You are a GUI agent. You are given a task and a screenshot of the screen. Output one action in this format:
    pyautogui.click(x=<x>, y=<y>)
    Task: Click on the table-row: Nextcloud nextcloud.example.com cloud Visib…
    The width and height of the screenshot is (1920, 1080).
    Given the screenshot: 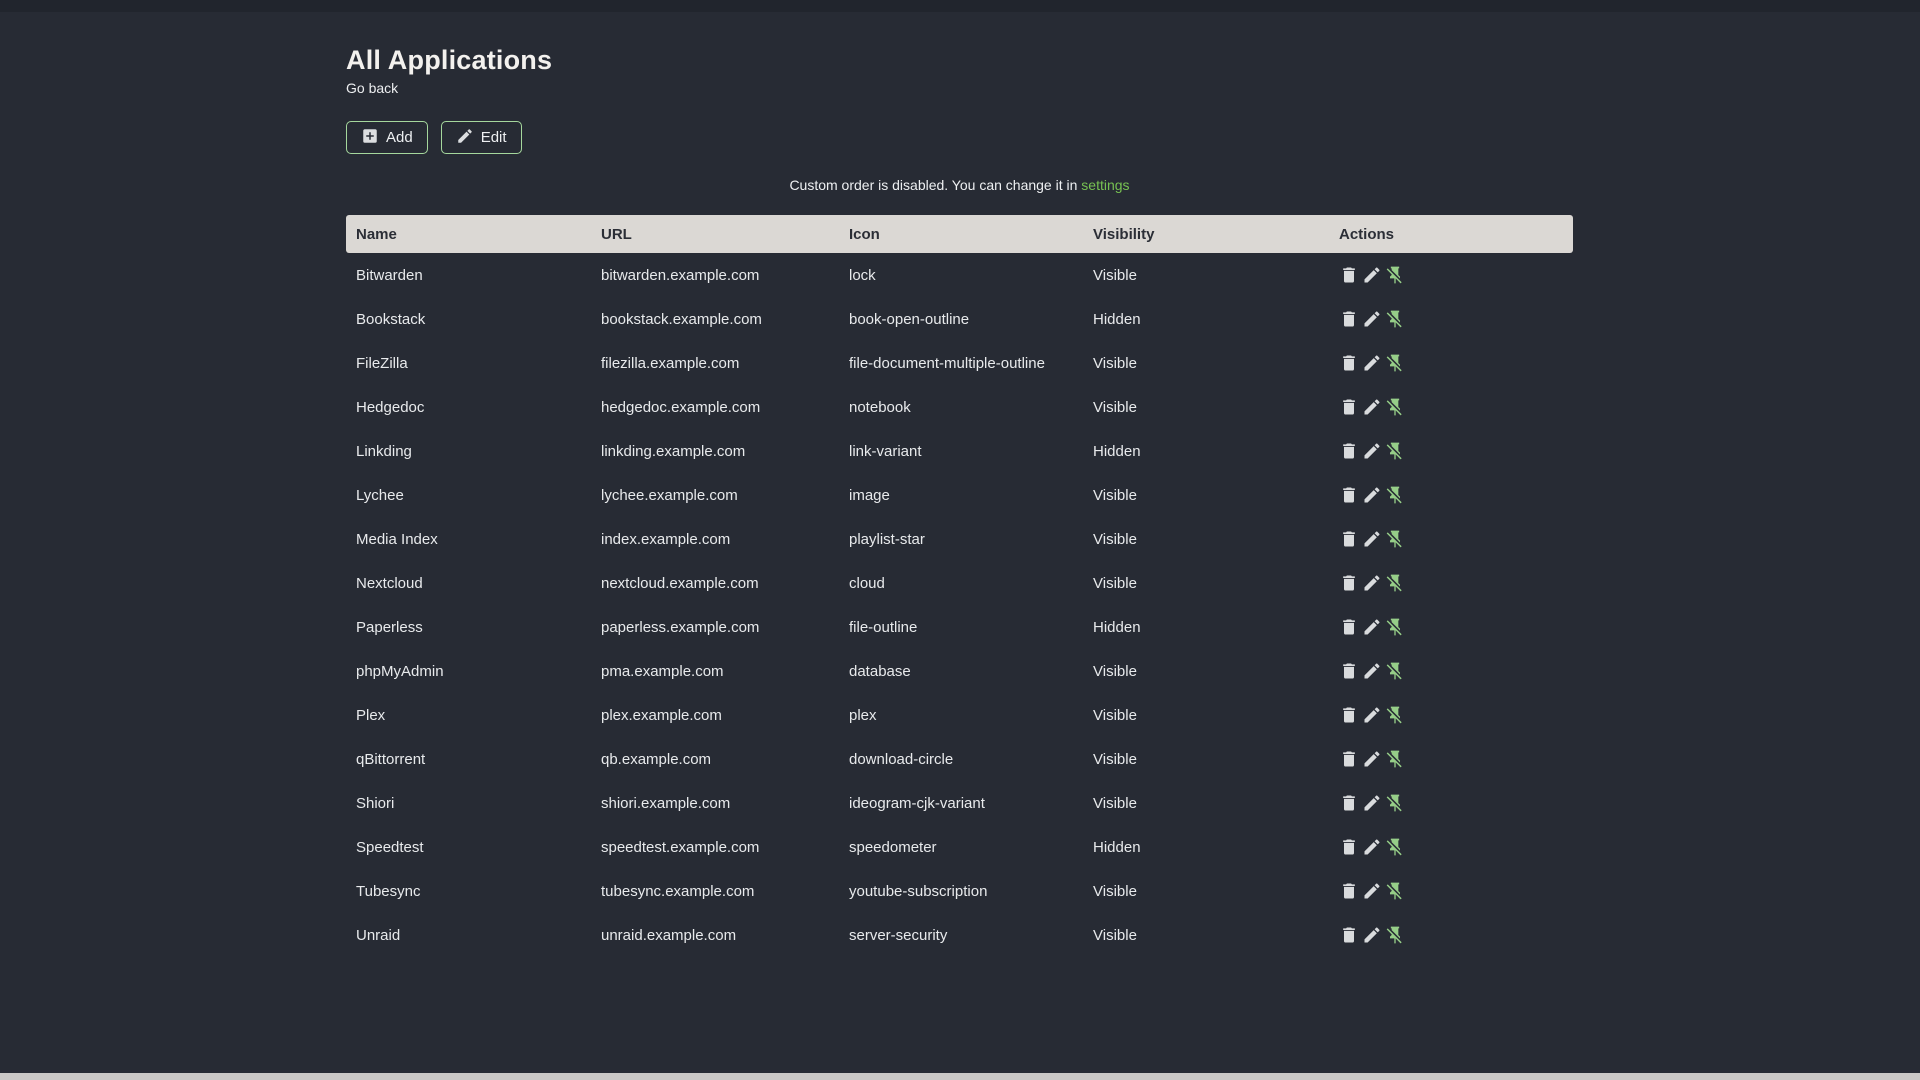 What is the action you would take?
    pyautogui.click(x=959, y=583)
    